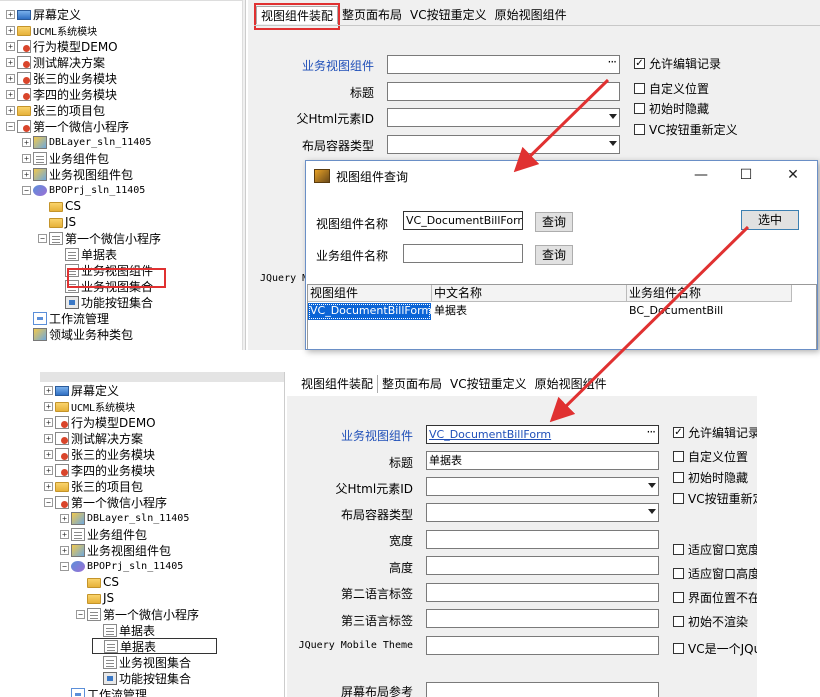 The image size is (820, 697). What do you see at coordinates (686, 129) in the screenshot?
I see `checkbox-vc-button-redefine: VC按钮重新定义` at bounding box center [686, 129].